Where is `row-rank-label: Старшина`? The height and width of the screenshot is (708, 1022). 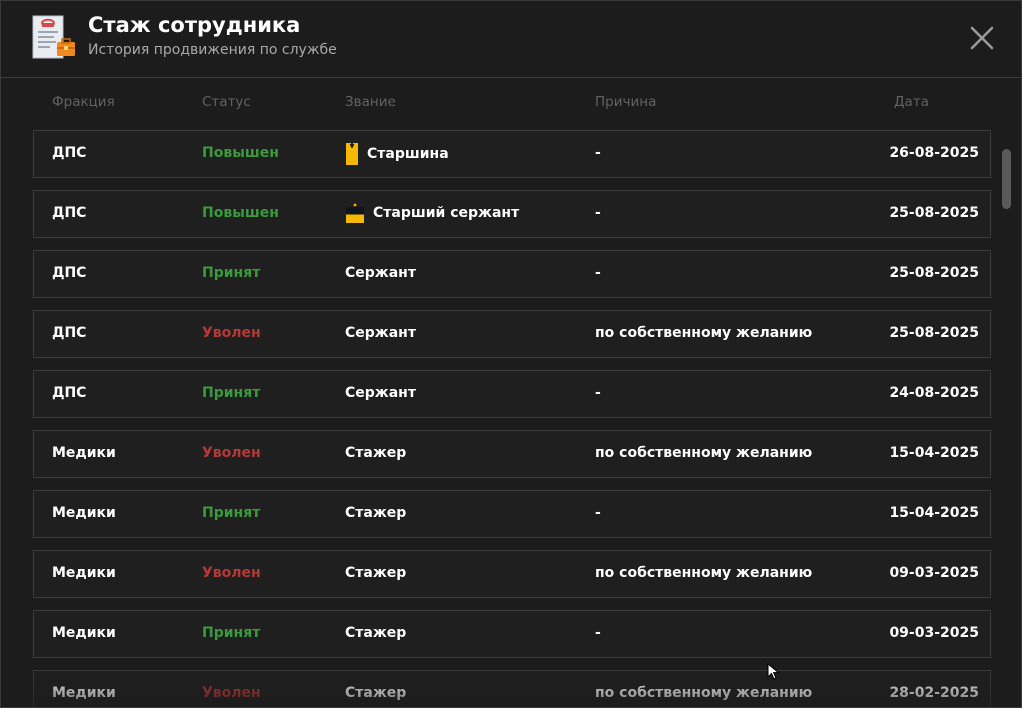
row-rank-label: Старшина is located at coordinates (408, 154).